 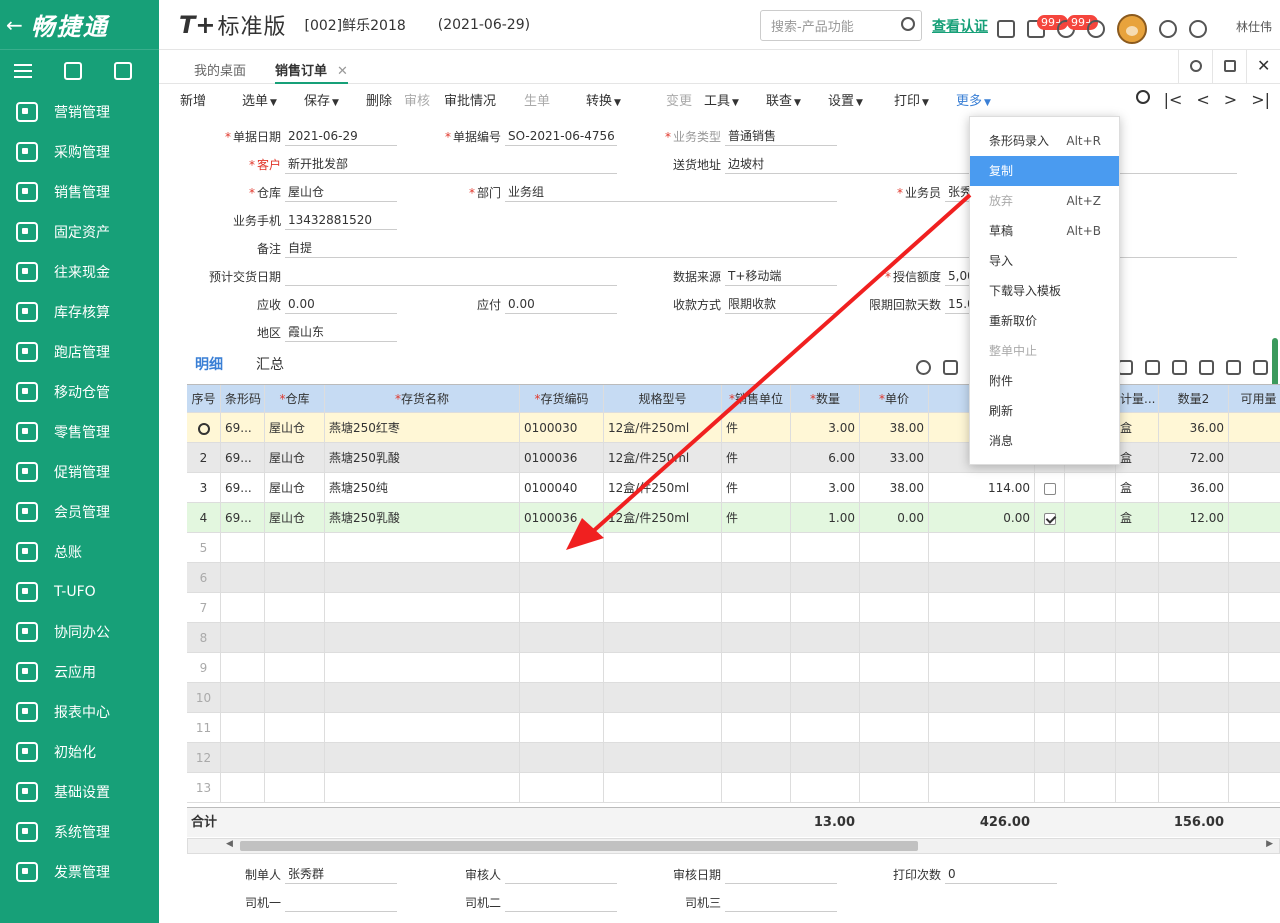 I want to click on toolbar-item: 删除, so click(x=385, y=99).